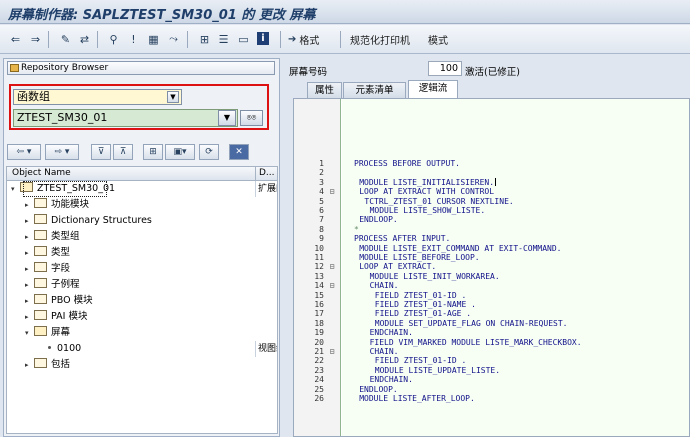 The image size is (690, 437). Describe the element at coordinates (15, 39) in the screenshot. I see `back-icon: ⇐` at that location.